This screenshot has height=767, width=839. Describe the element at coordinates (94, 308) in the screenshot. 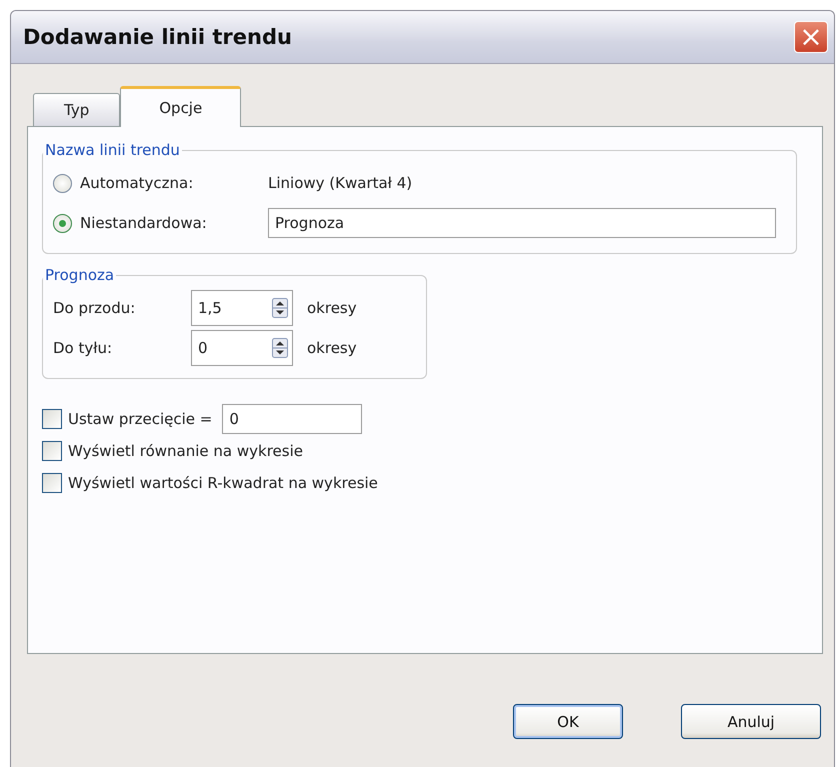

I see `field-label: Do przodu:` at that location.